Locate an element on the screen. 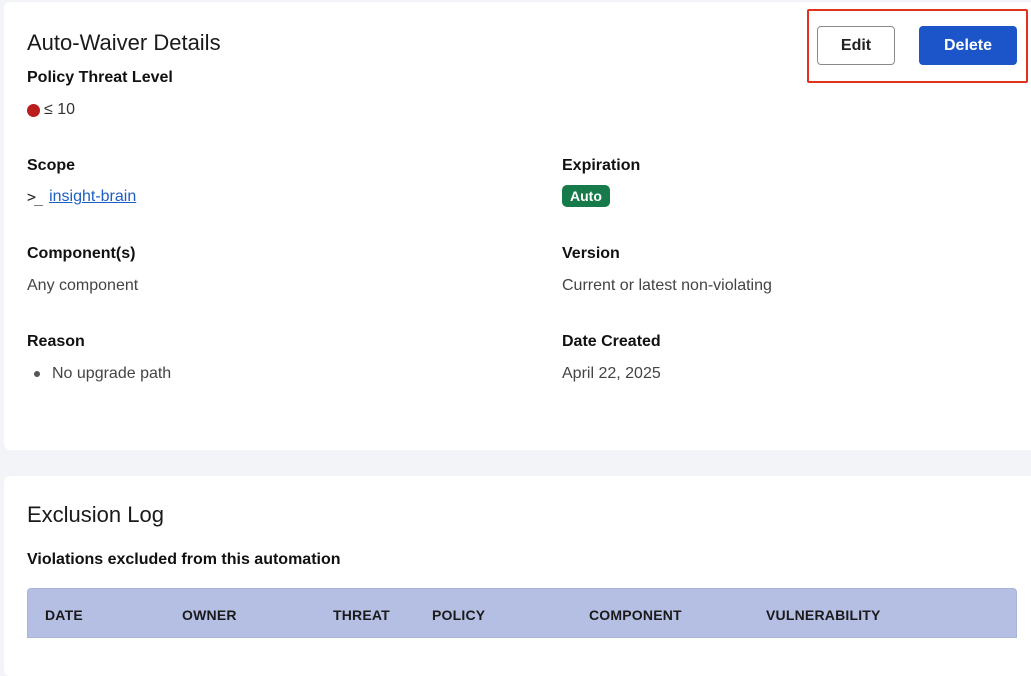 The image size is (1031, 676). terminal-icon: >_ is located at coordinates (35, 197).